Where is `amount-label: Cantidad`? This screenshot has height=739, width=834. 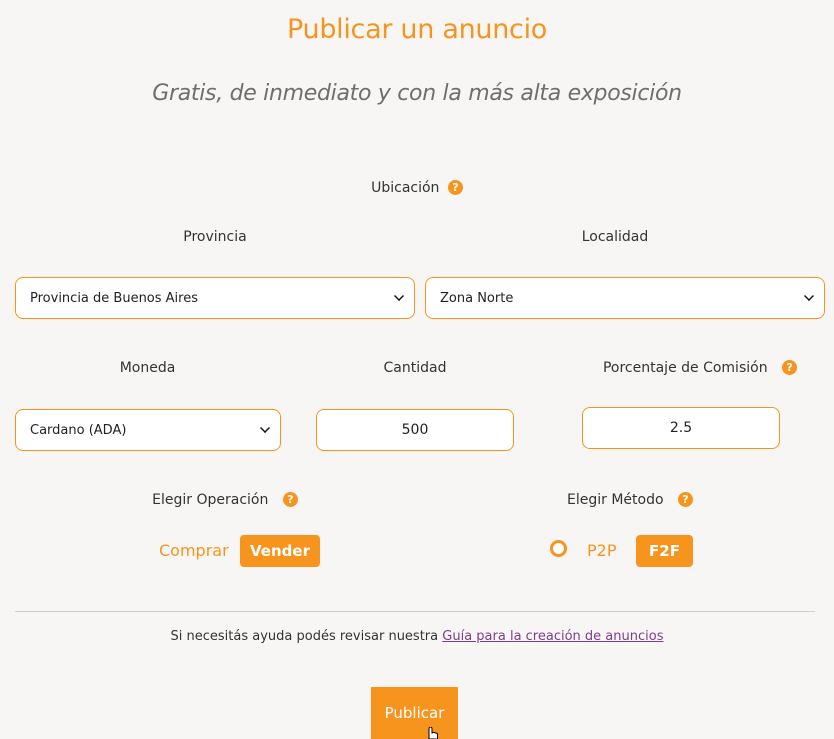 amount-label: Cantidad is located at coordinates (415, 368).